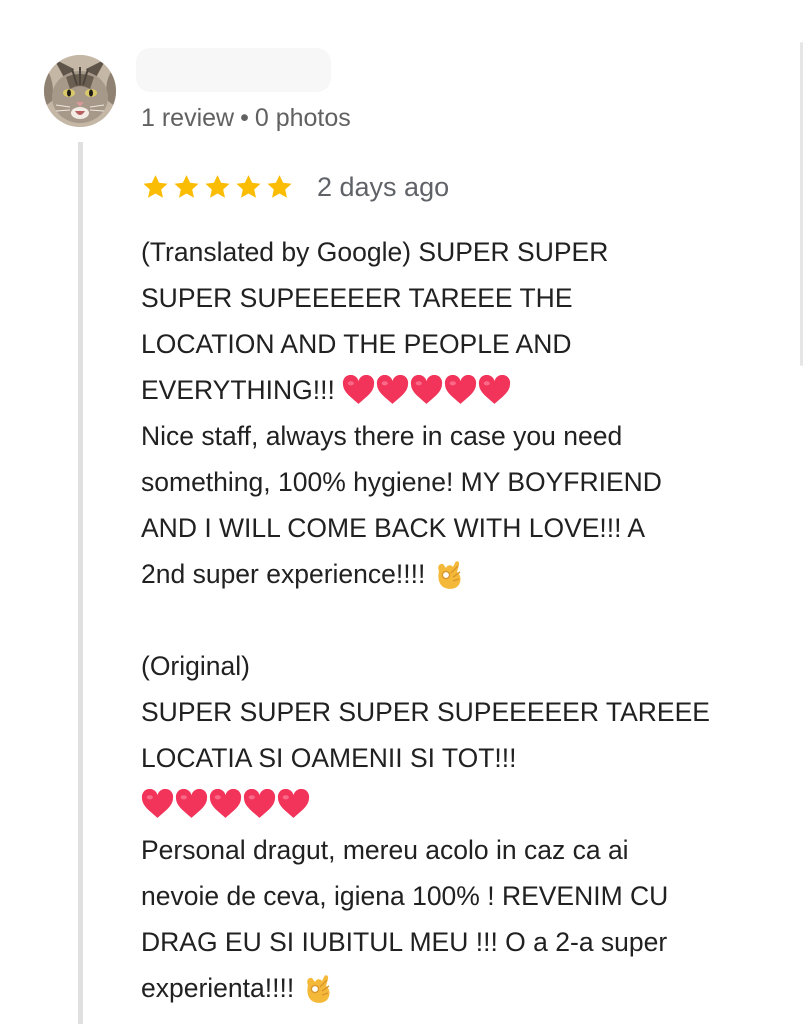  What do you see at coordinates (461, 988) in the screenshot?
I see `review-line-with-emoji: experienta!!!!` at bounding box center [461, 988].